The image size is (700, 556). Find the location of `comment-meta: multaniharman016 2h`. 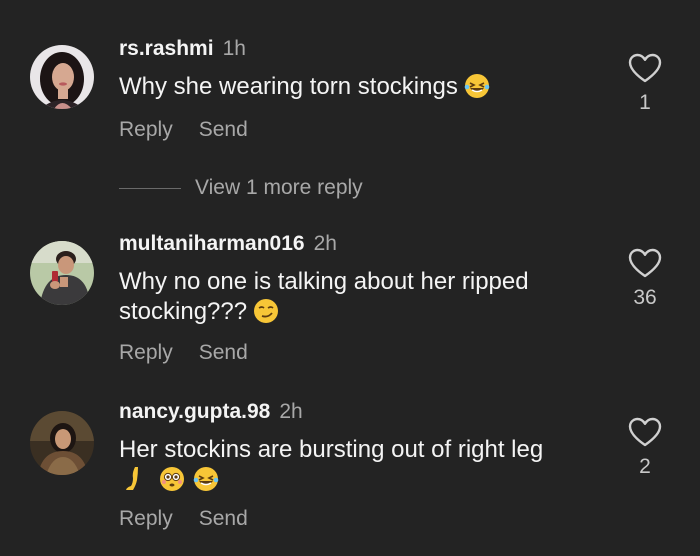

comment-meta: multaniharman016 2h is located at coordinates (354, 244).